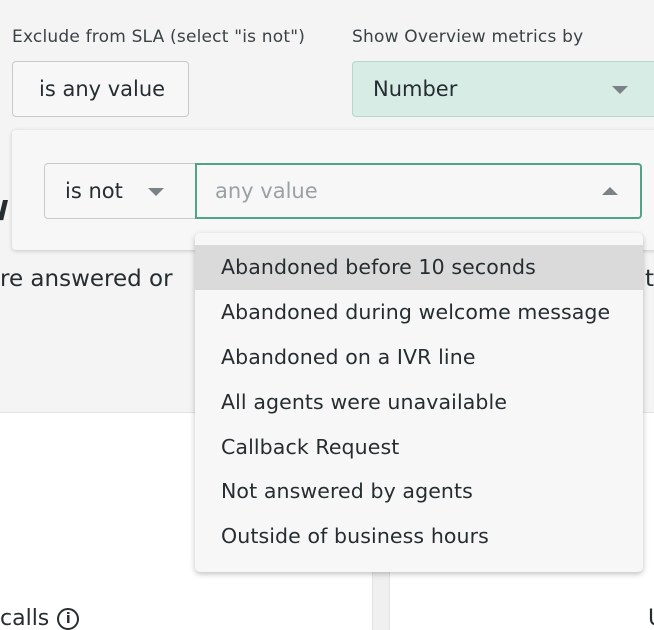 Image resolution: width=654 pixels, height=630 pixels. I want to click on exclude-sla-value: is any value, so click(102, 89).